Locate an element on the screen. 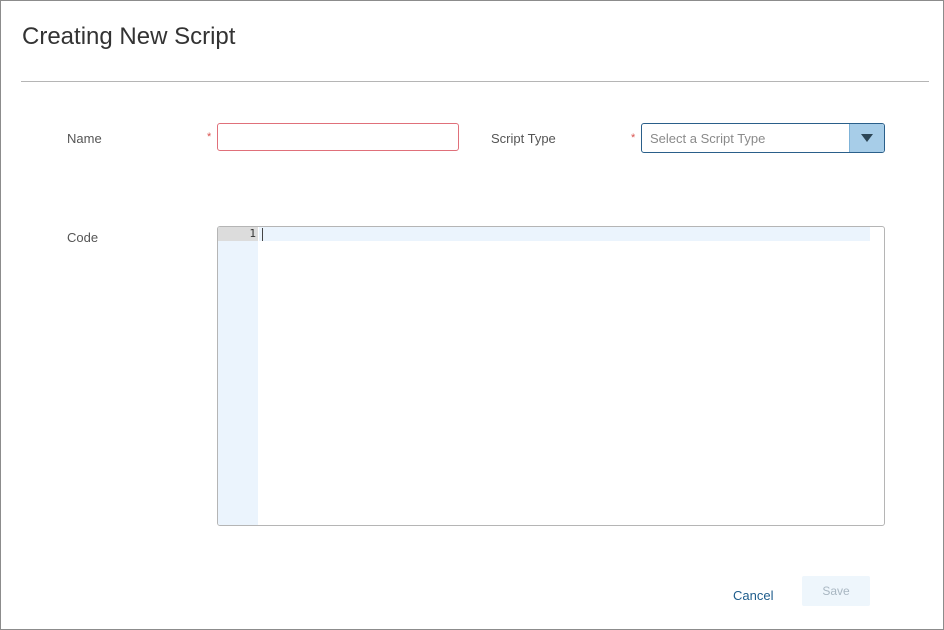  caret-down-icon is located at coordinates (867, 138).